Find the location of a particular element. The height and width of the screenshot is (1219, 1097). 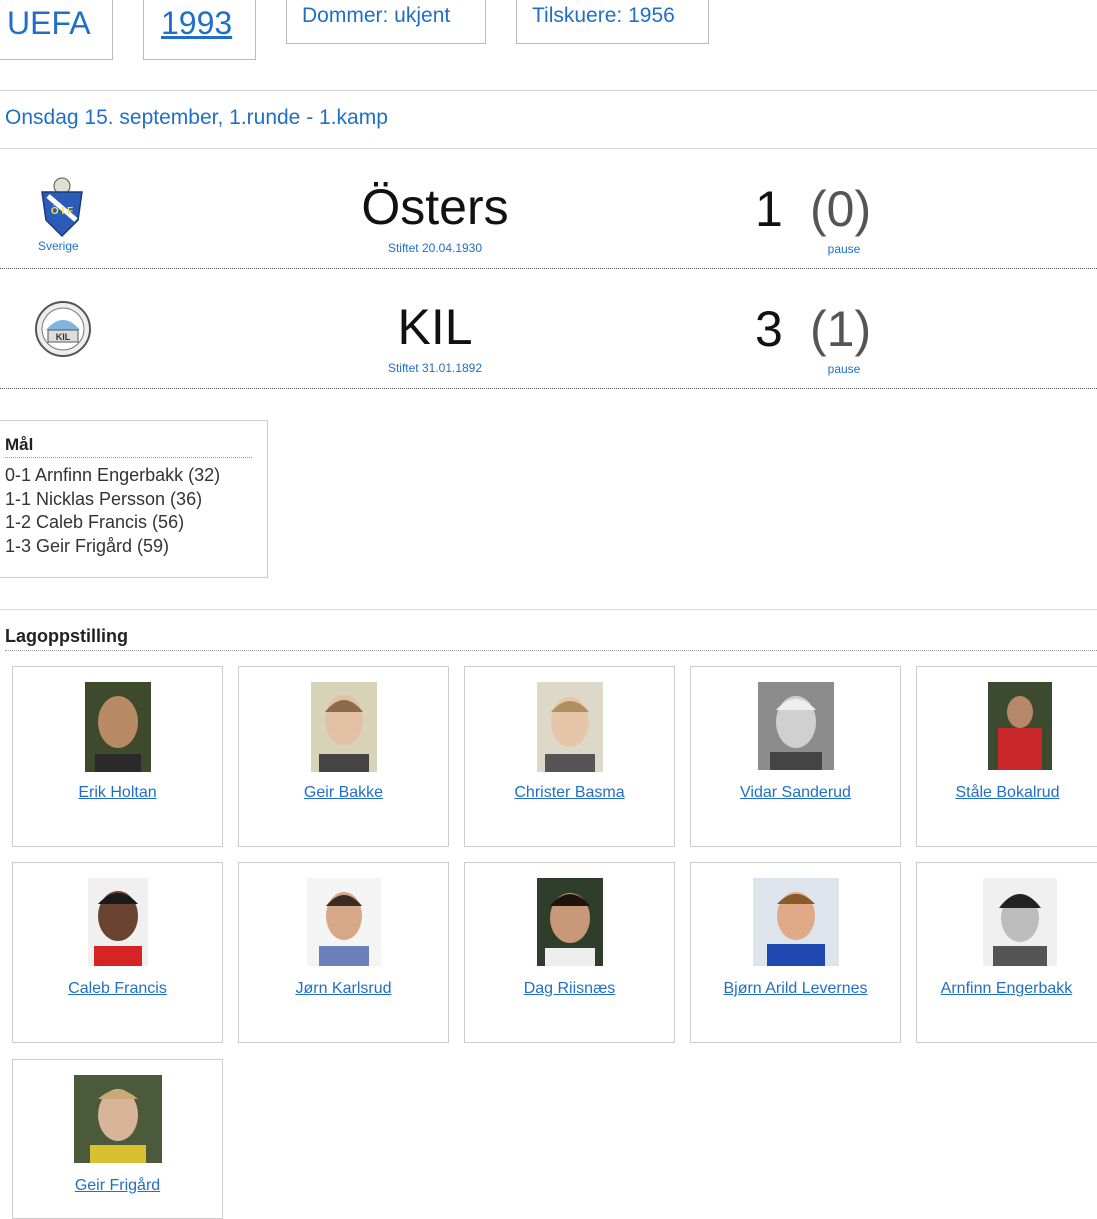

player-card: Erik Holtan is located at coordinates (117, 756).